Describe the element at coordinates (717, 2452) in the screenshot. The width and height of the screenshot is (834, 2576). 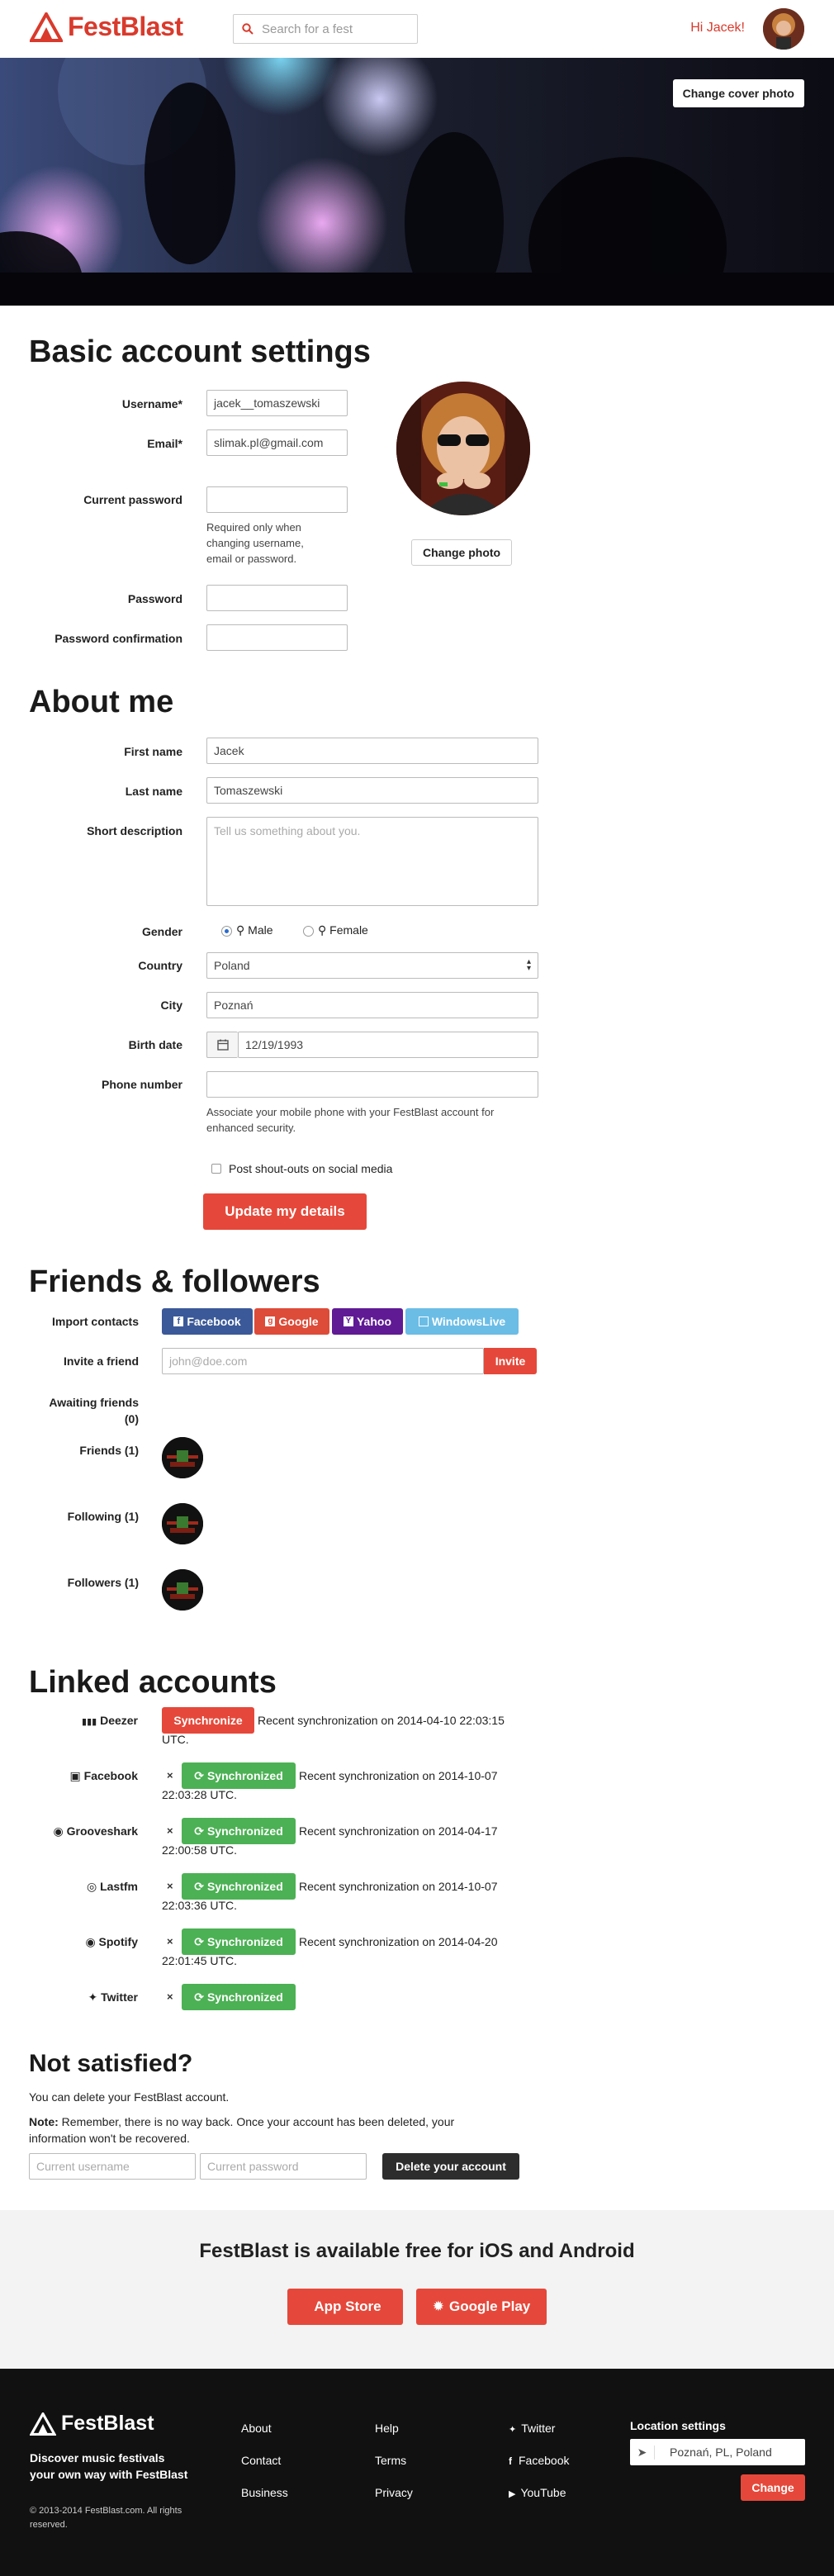
I see `location-field: ➤ Poznań, PL, Poland` at that location.